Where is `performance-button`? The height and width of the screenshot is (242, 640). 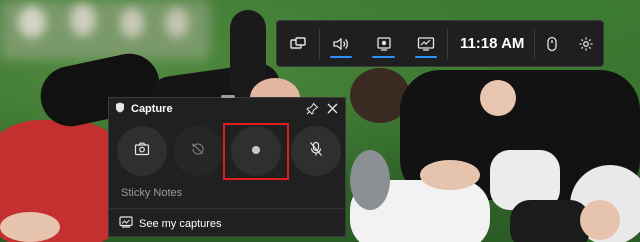
performance-button is located at coordinates (426, 43).